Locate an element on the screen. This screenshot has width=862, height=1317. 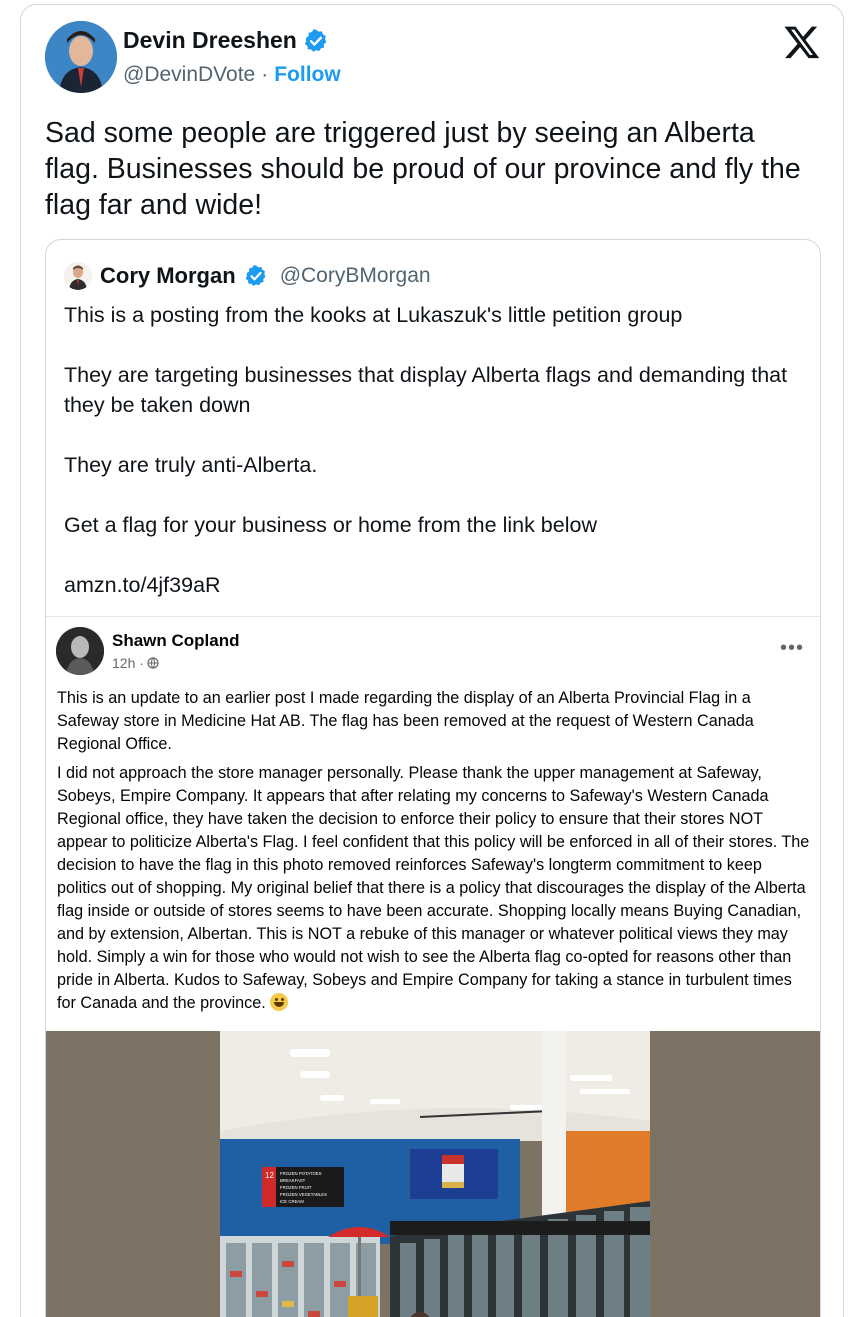
aisle-line: ICE CREAM is located at coordinates (292, 1201).